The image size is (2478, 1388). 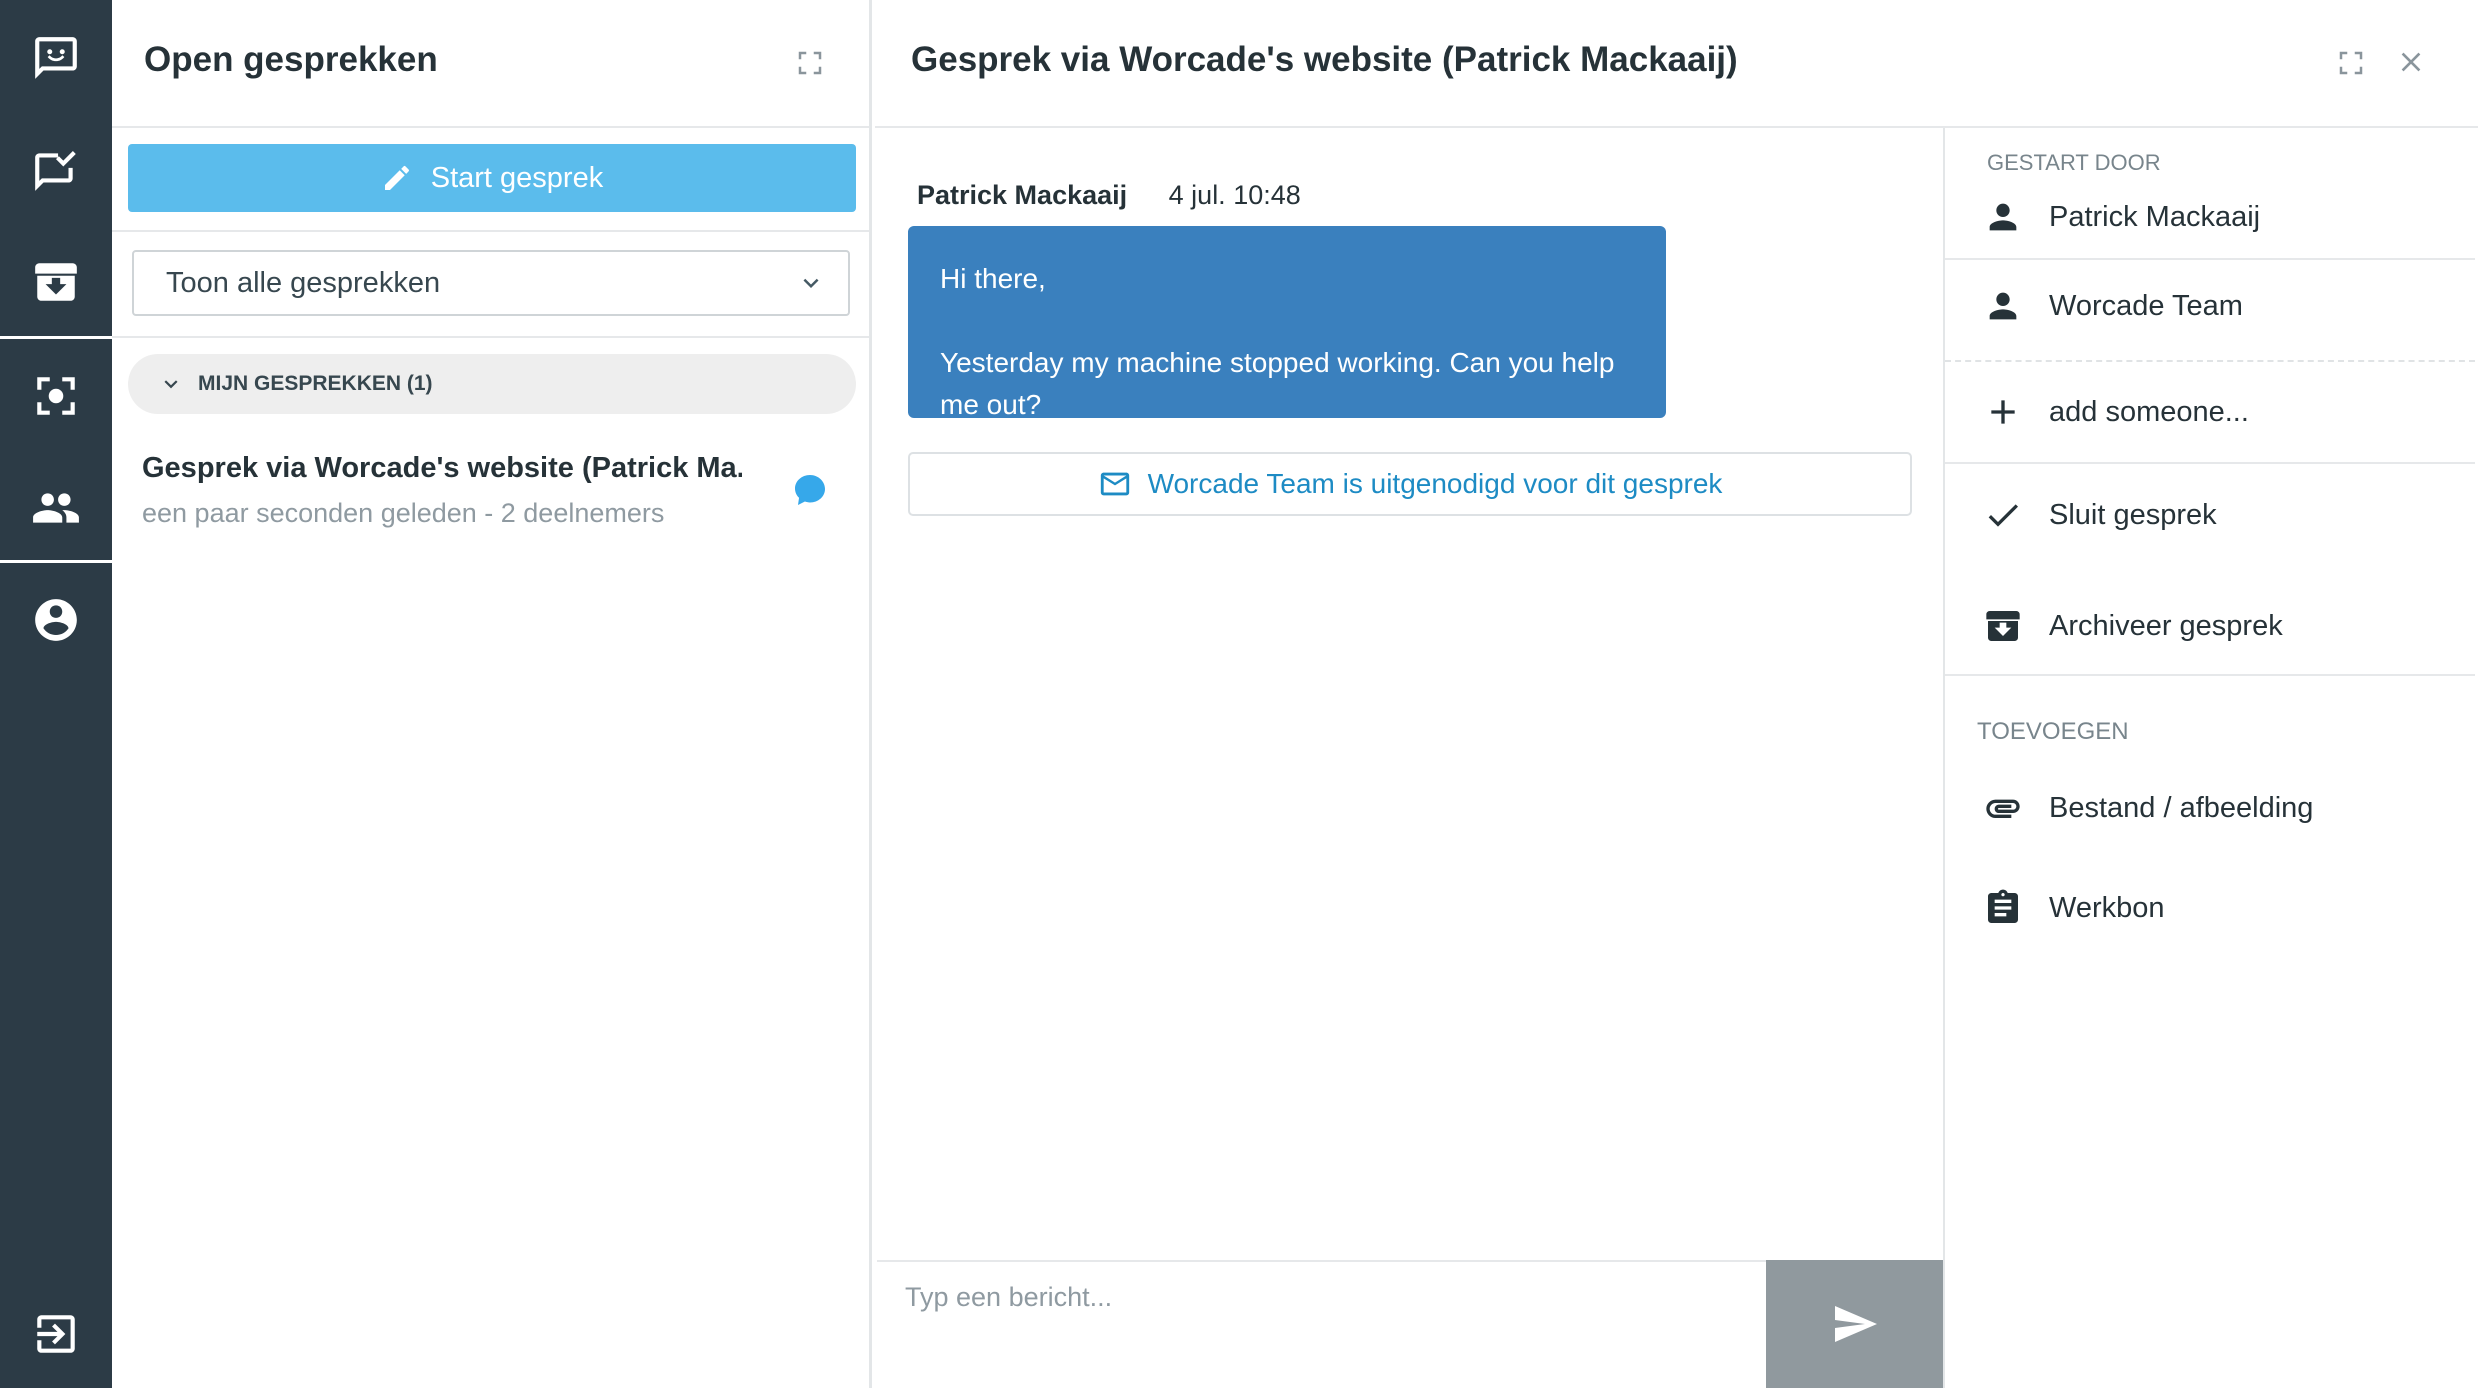 What do you see at coordinates (810, 490) in the screenshot?
I see `unread-message-icon` at bounding box center [810, 490].